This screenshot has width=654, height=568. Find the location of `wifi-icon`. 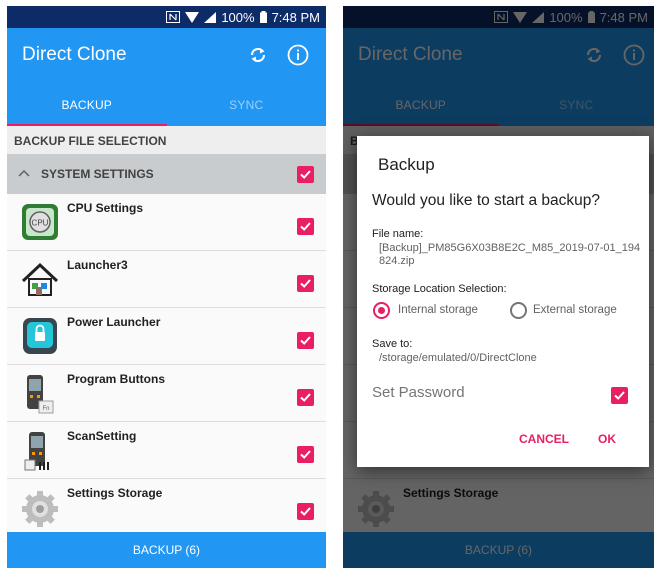

wifi-icon is located at coordinates (192, 17).